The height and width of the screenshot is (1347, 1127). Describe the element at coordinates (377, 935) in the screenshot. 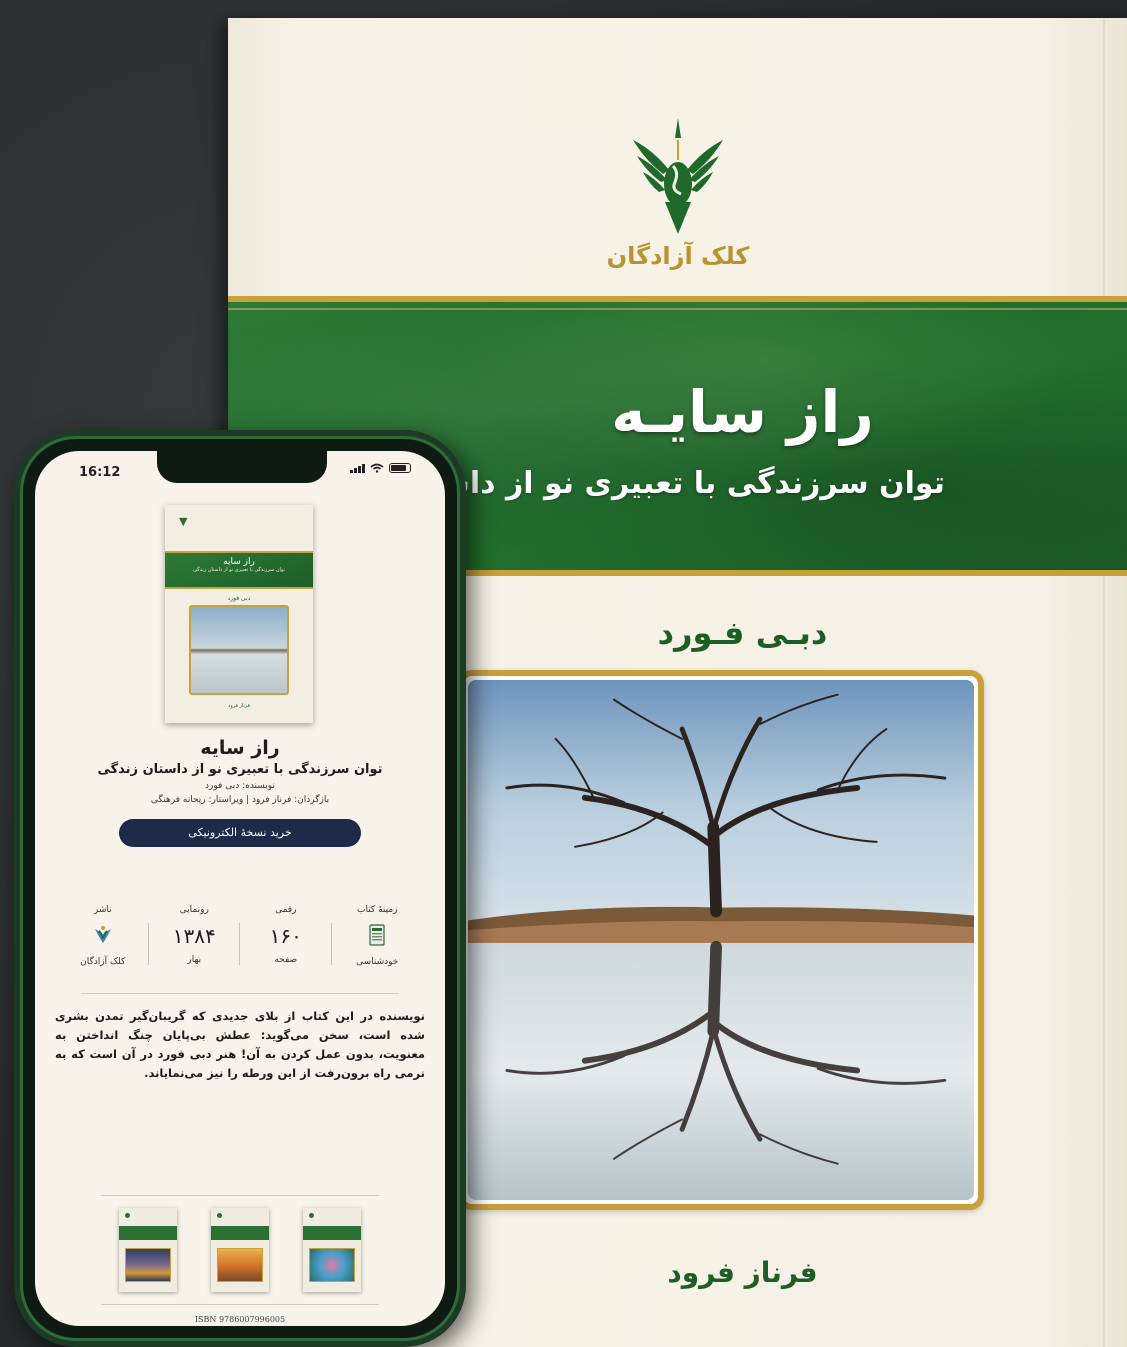

I see `book-genre-icon` at that location.